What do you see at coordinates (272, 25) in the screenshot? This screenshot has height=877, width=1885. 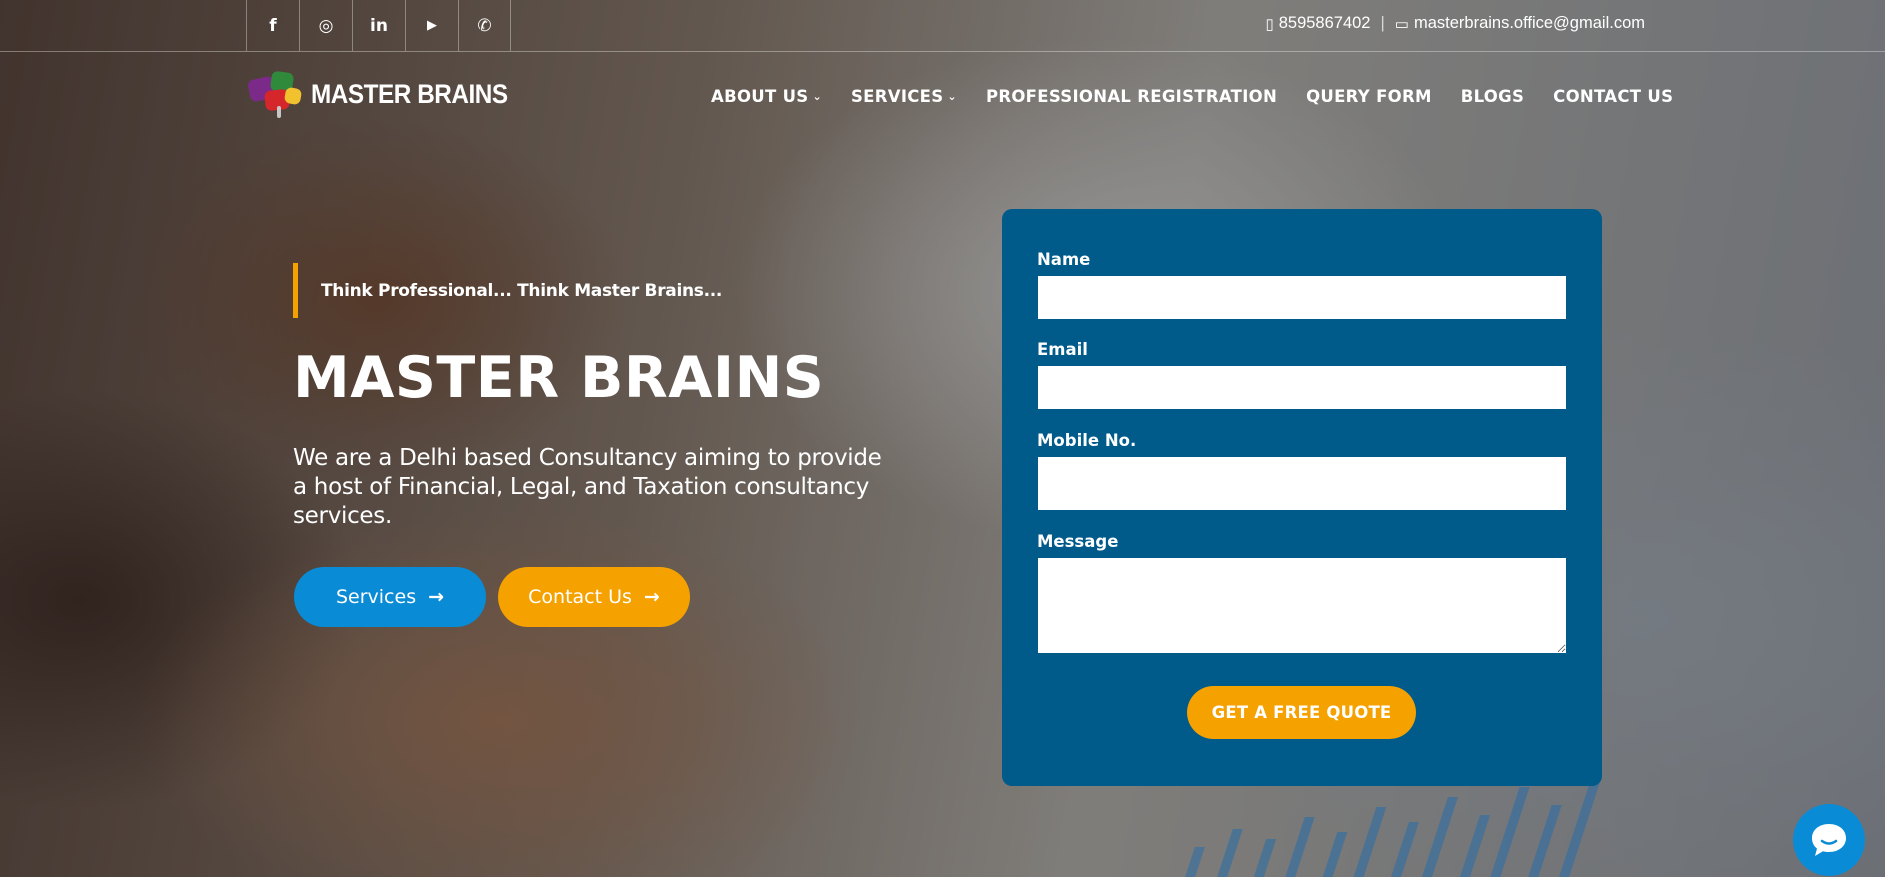 I see `facebook-icon: f` at bounding box center [272, 25].